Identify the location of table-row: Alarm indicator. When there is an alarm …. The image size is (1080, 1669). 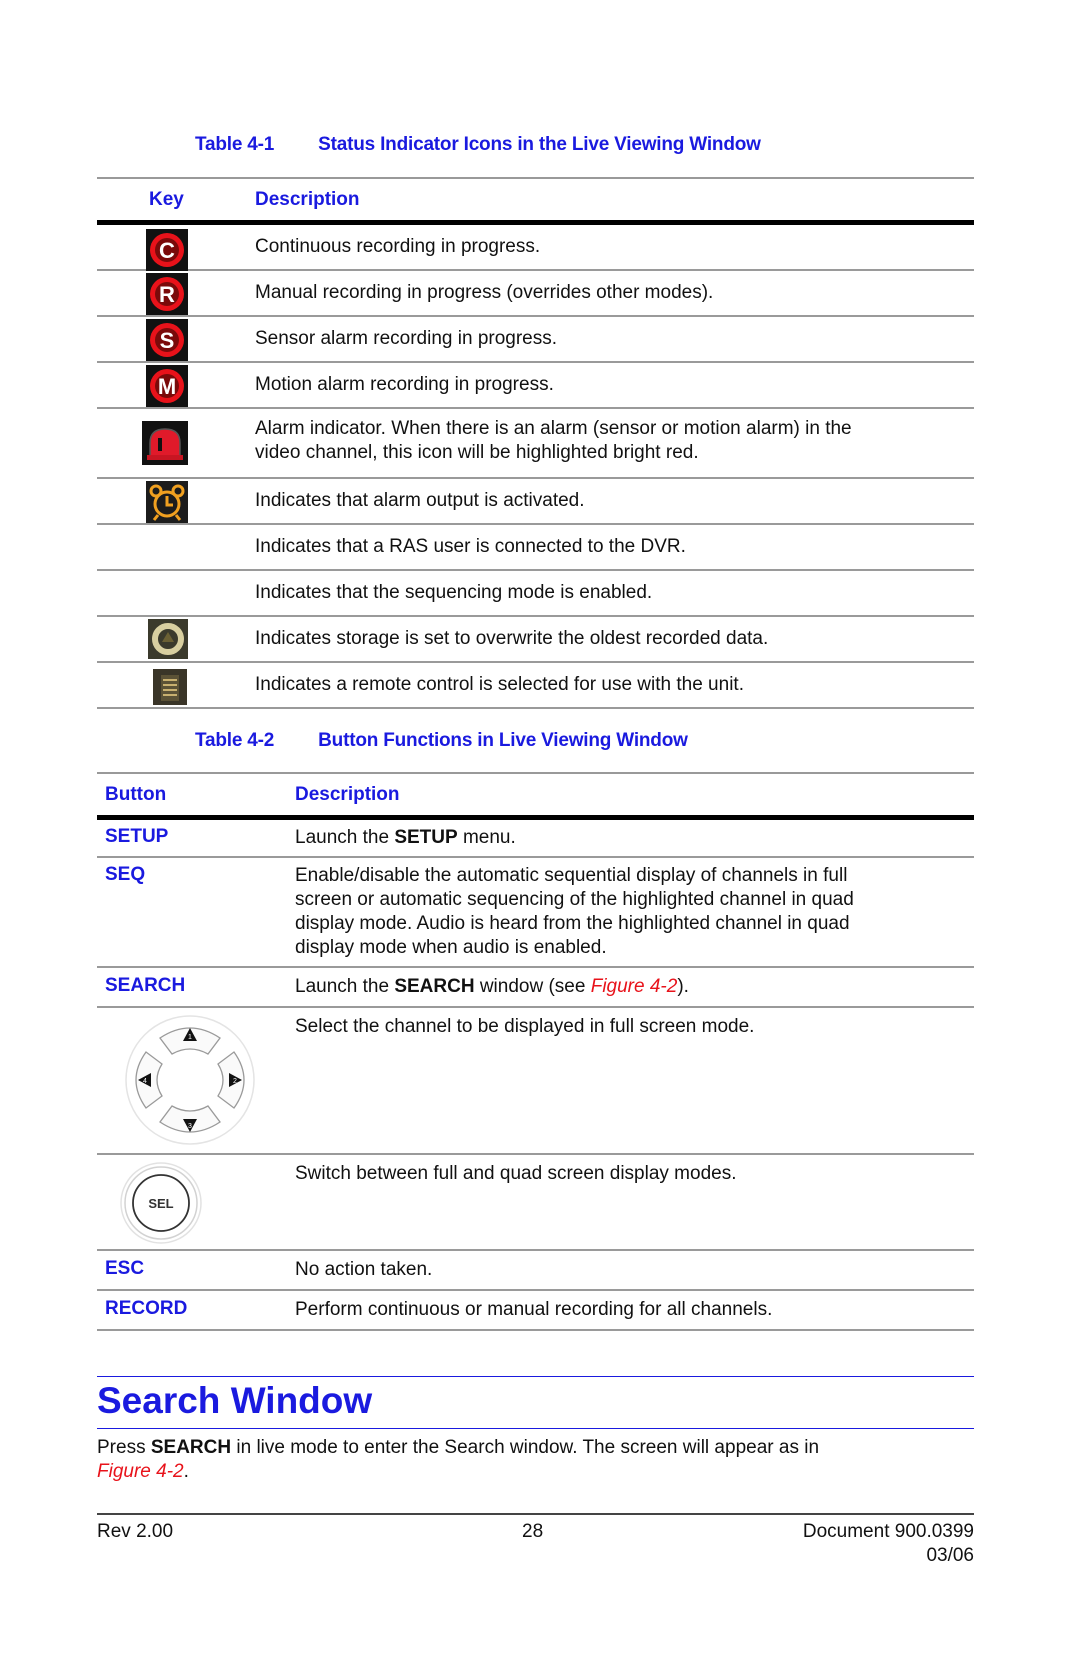
(535, 444).